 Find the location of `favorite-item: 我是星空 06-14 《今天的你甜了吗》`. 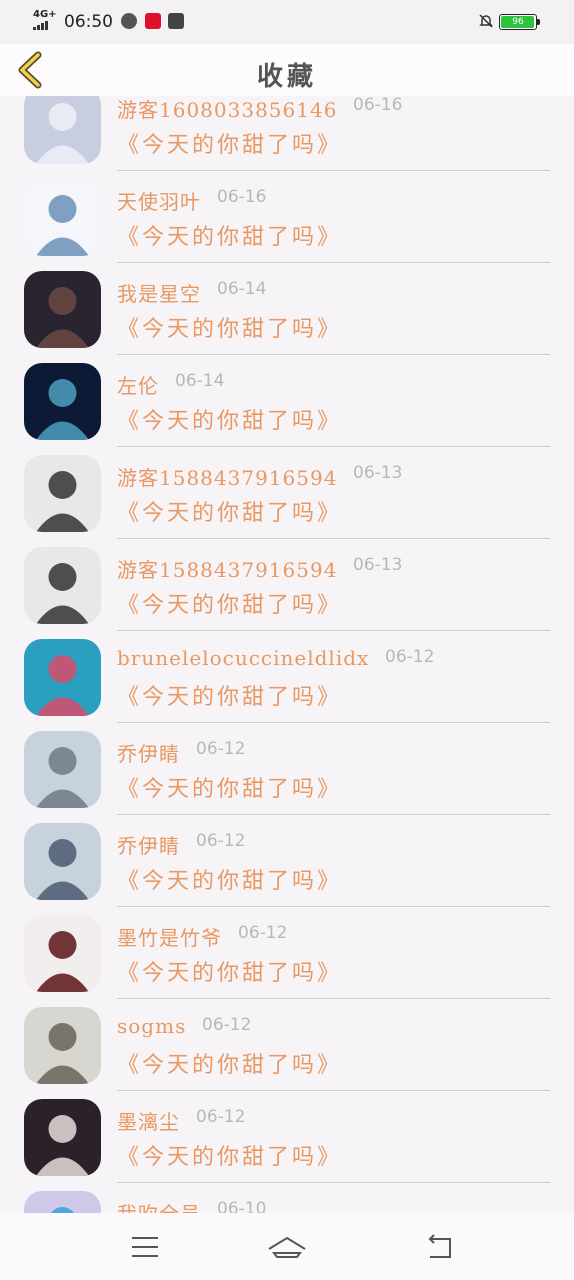

favorite-item: 我是星空 06-14 《今天的你甜了吗》 is located at coordinates (287, 311).